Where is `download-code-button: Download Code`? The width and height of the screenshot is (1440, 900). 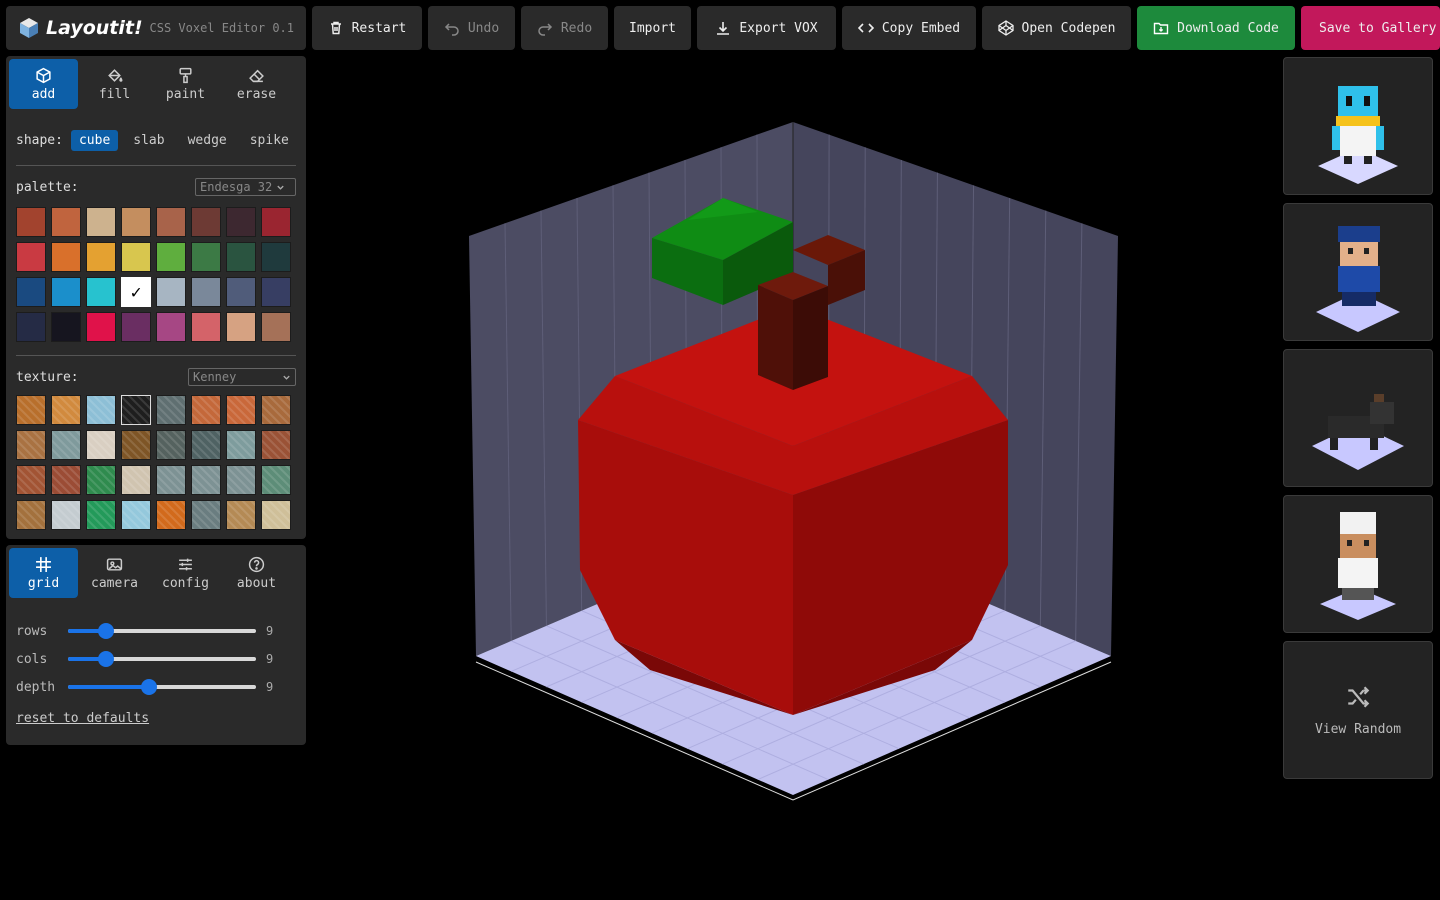
download-code-button: Download Code is located at coordinates (1216, 28).